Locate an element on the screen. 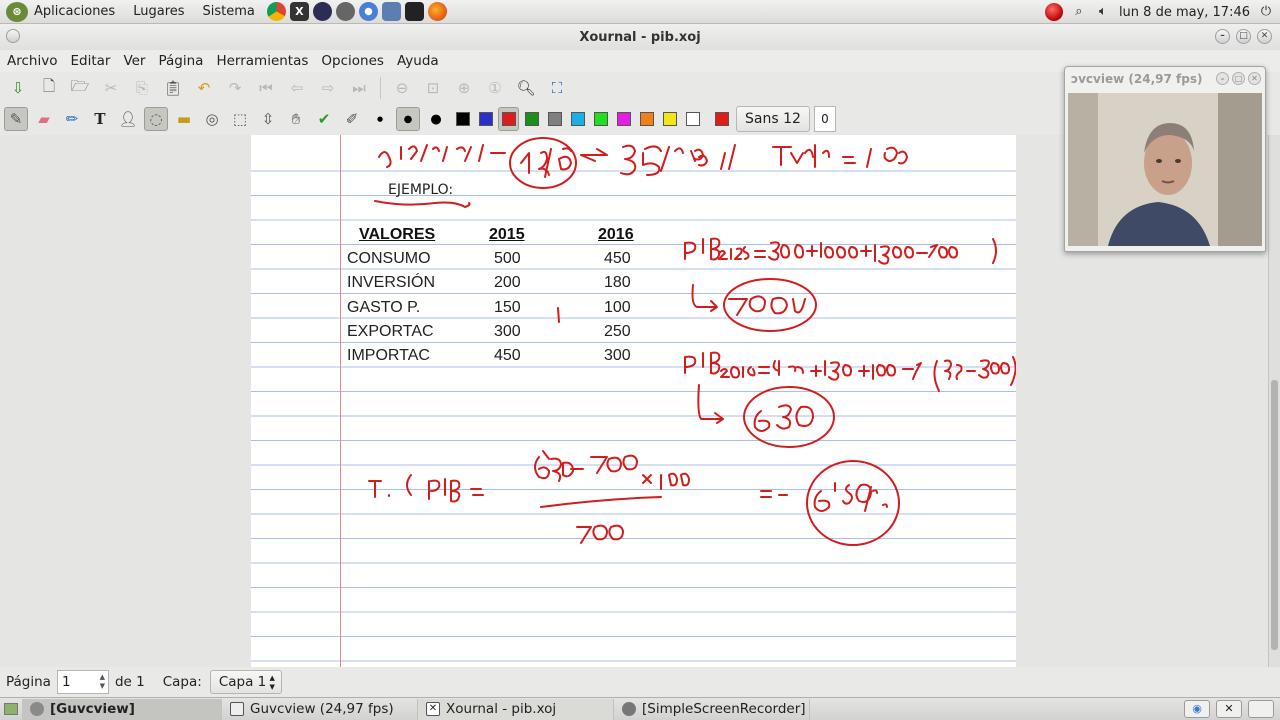 Image resolution: width=1280 pixels, height=720 pixels. webcam-preview-window: ɔvcview (24,97 fps) – □ ✕ is located at coordinates (1165, 159).